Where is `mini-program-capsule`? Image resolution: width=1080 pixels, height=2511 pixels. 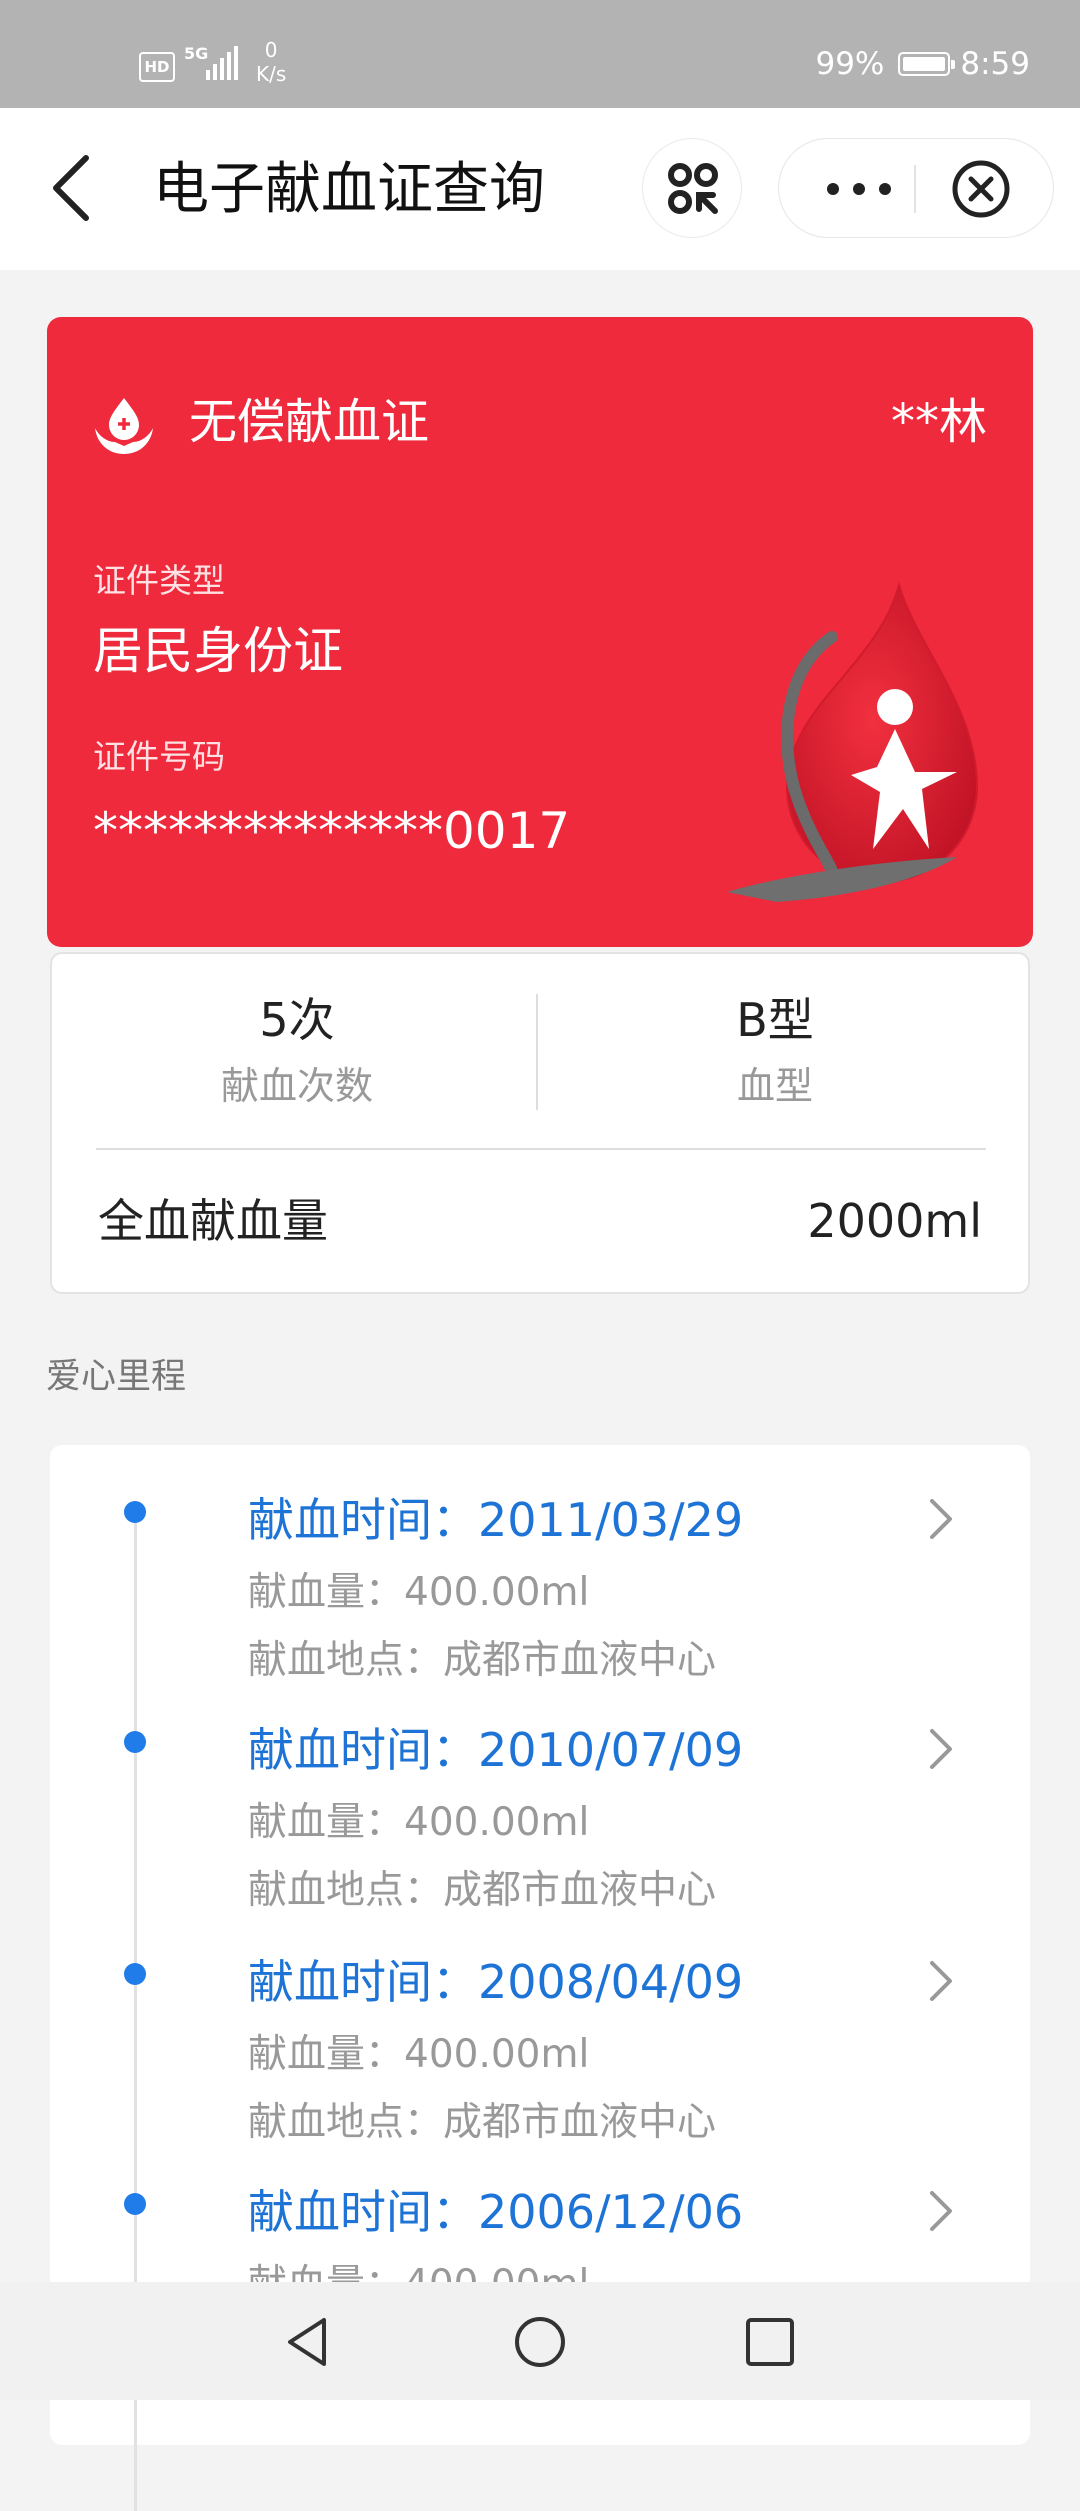 mini-program-capsule is located at coordinates (916, 188).